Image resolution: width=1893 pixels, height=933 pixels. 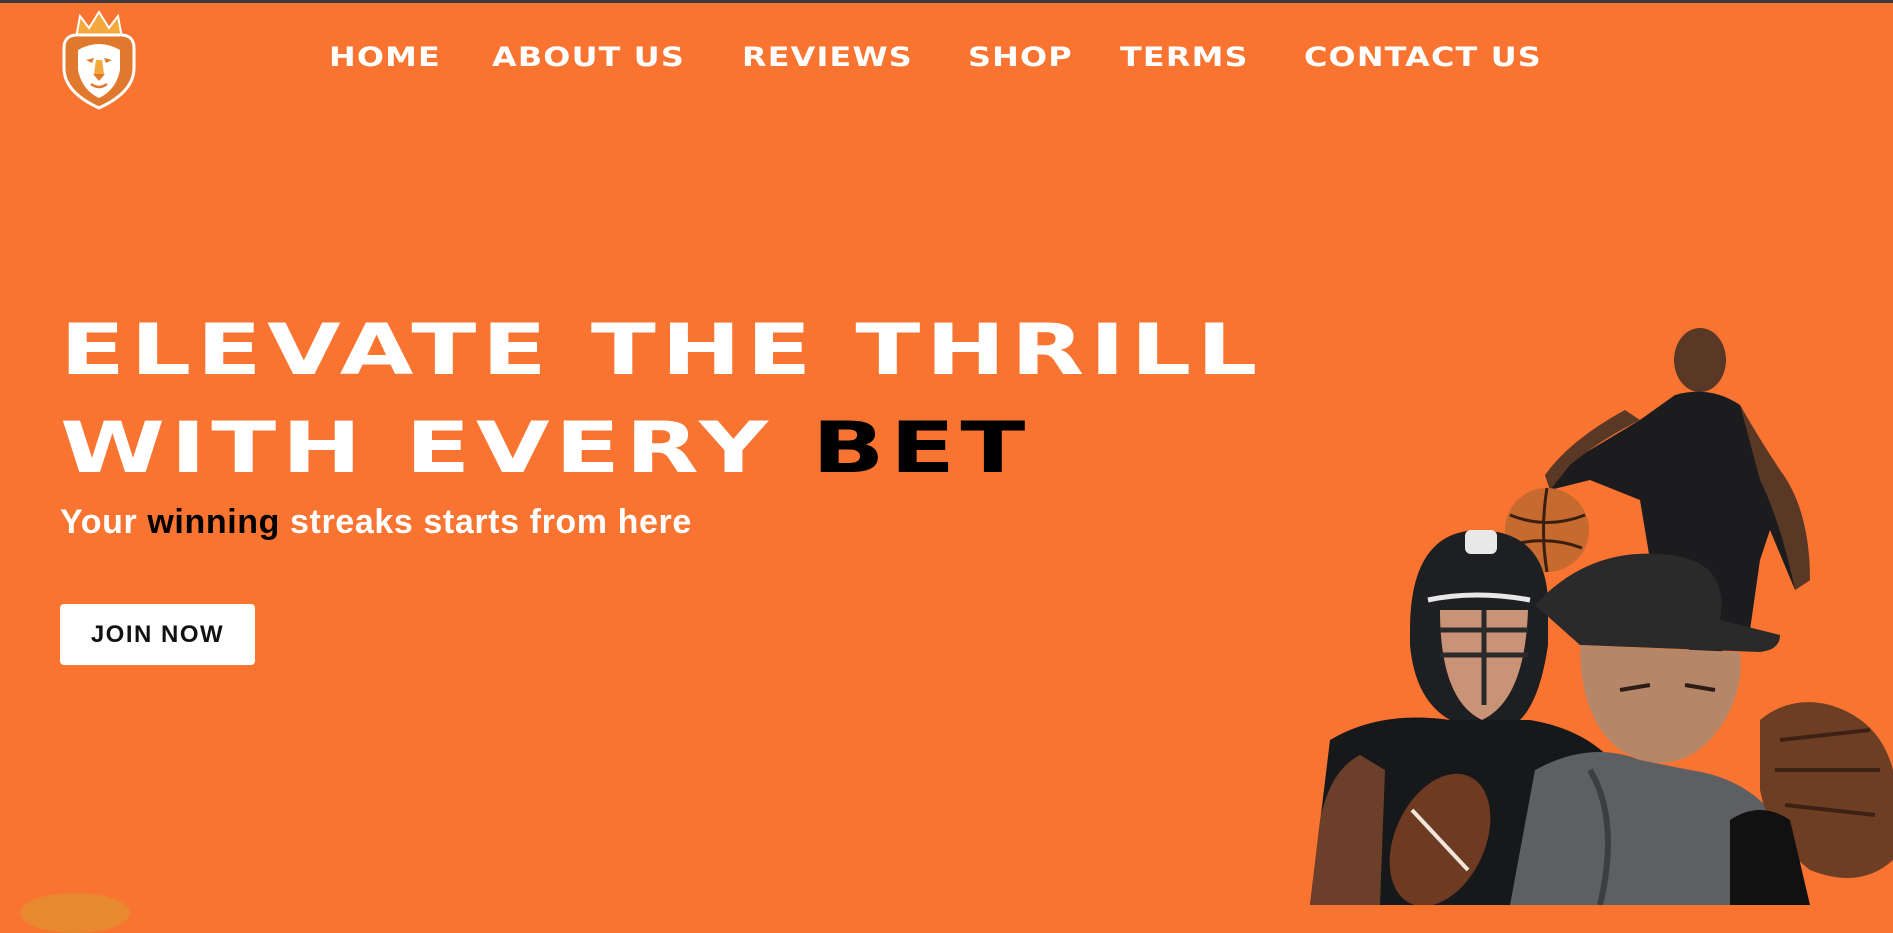 What do you see at coordinates (1205, 57) in the screenshot?
I see `nav-terms-link: TERMS` at bounding box center [1205, 57].